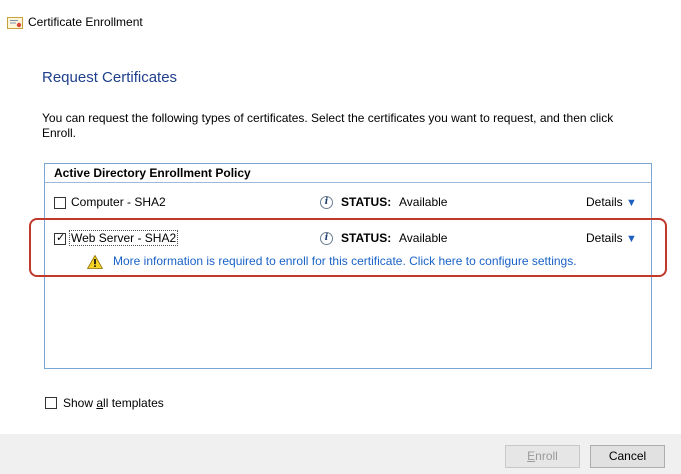 The width and height of the screenshot is (681, 474). I want to click on page-title: Request Certificates, so click(110, 77).